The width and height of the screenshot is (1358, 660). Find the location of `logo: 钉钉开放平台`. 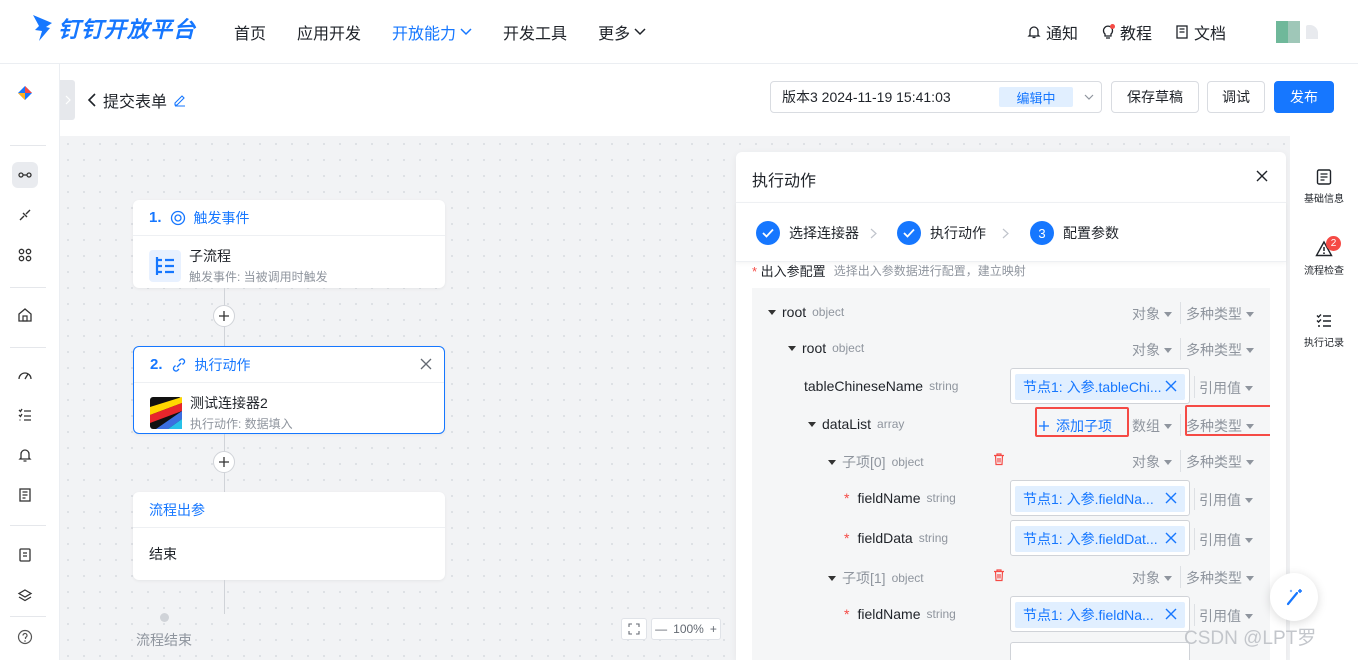

logo: 钉钉开放平台 is located at coordinates (113, 28).